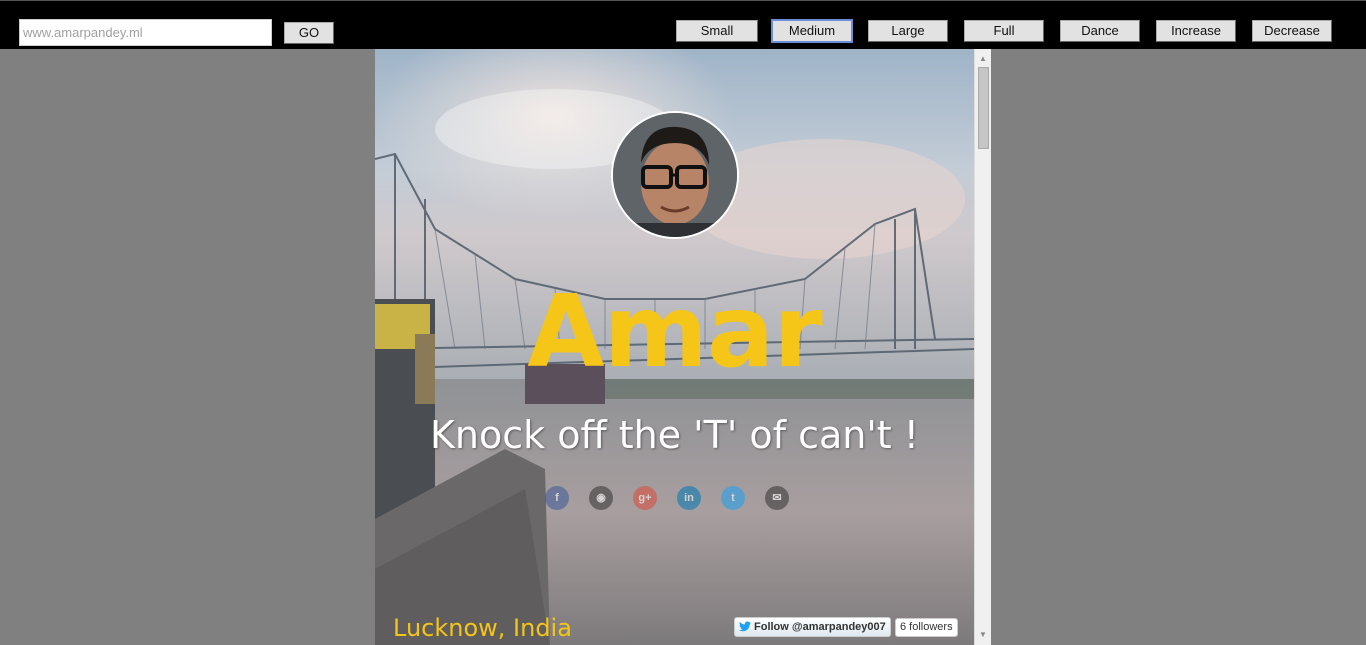 The image size is (1366, 645). Describe the element at coordinates (745, 626) in the screenshot. I see `twitter-bird-icon` at that location.